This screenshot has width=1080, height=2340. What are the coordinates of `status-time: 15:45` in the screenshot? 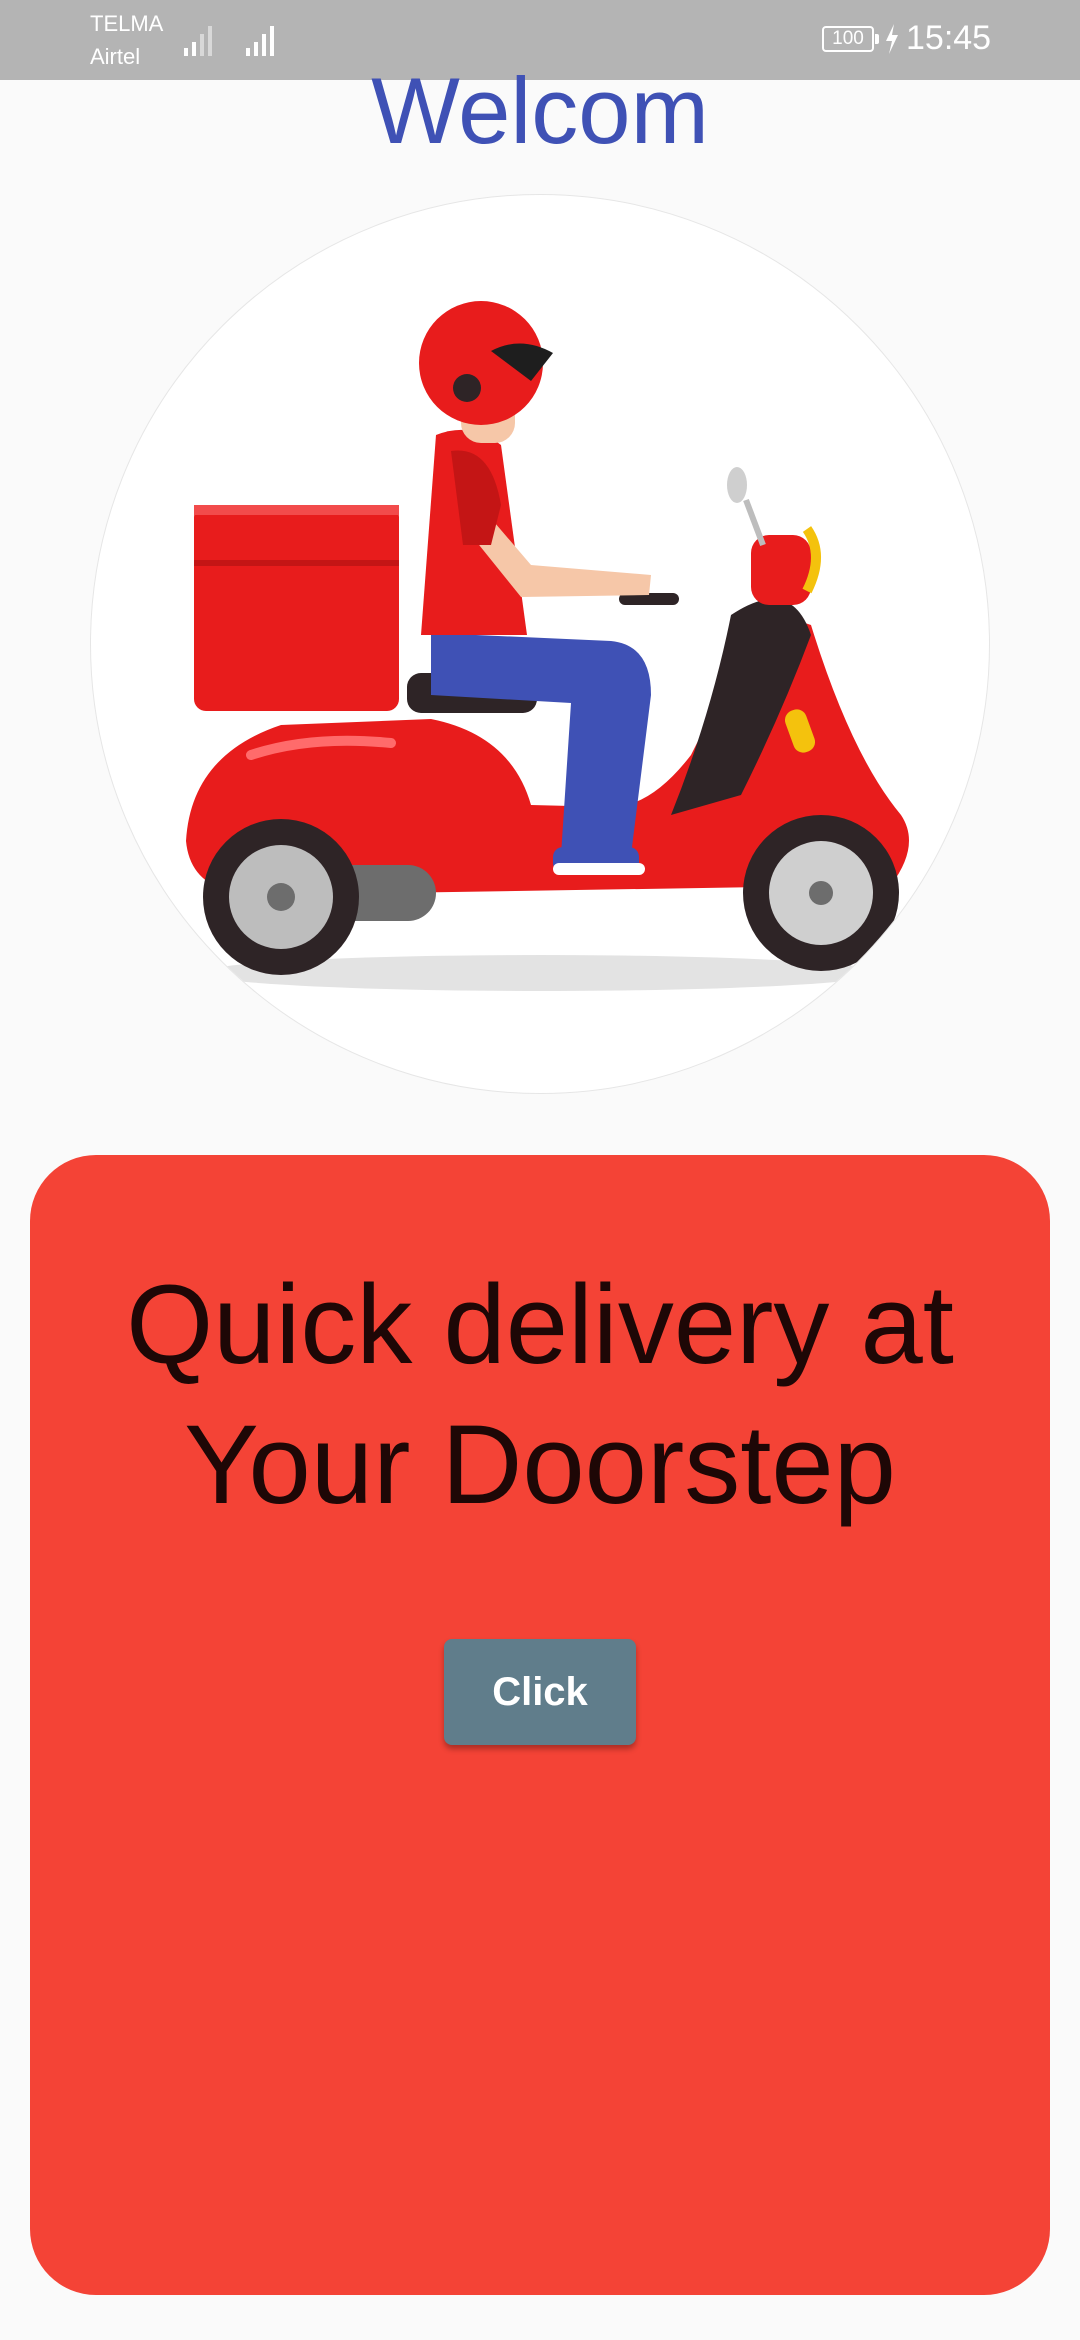 It's located at (949, 38).